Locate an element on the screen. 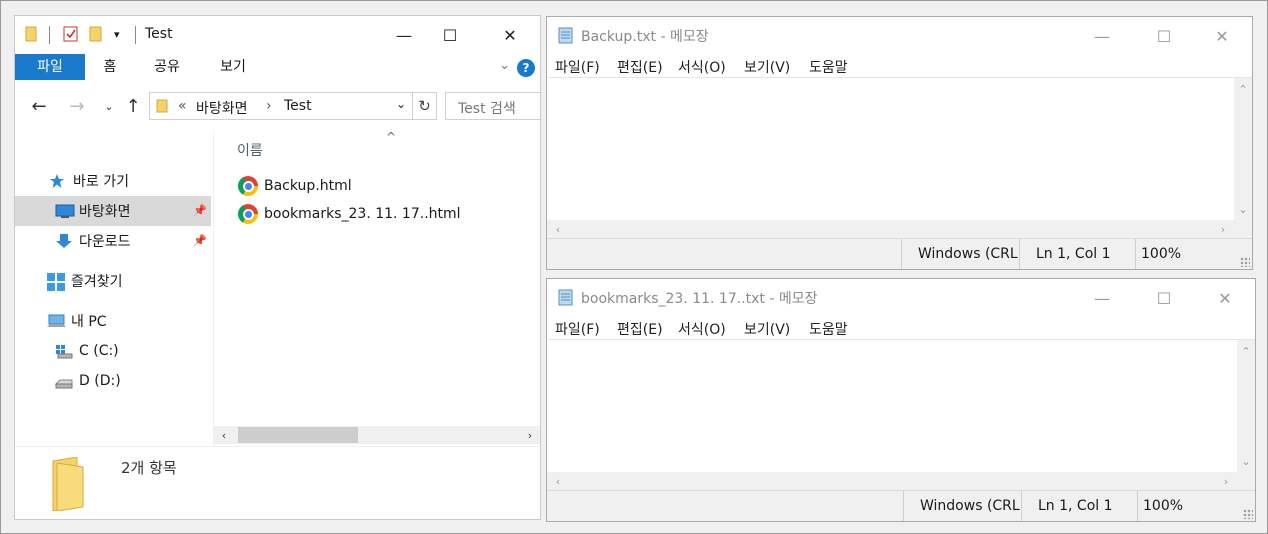 The image size is (1268, 534). help-icon: ? is located at coordinates (526, 68).